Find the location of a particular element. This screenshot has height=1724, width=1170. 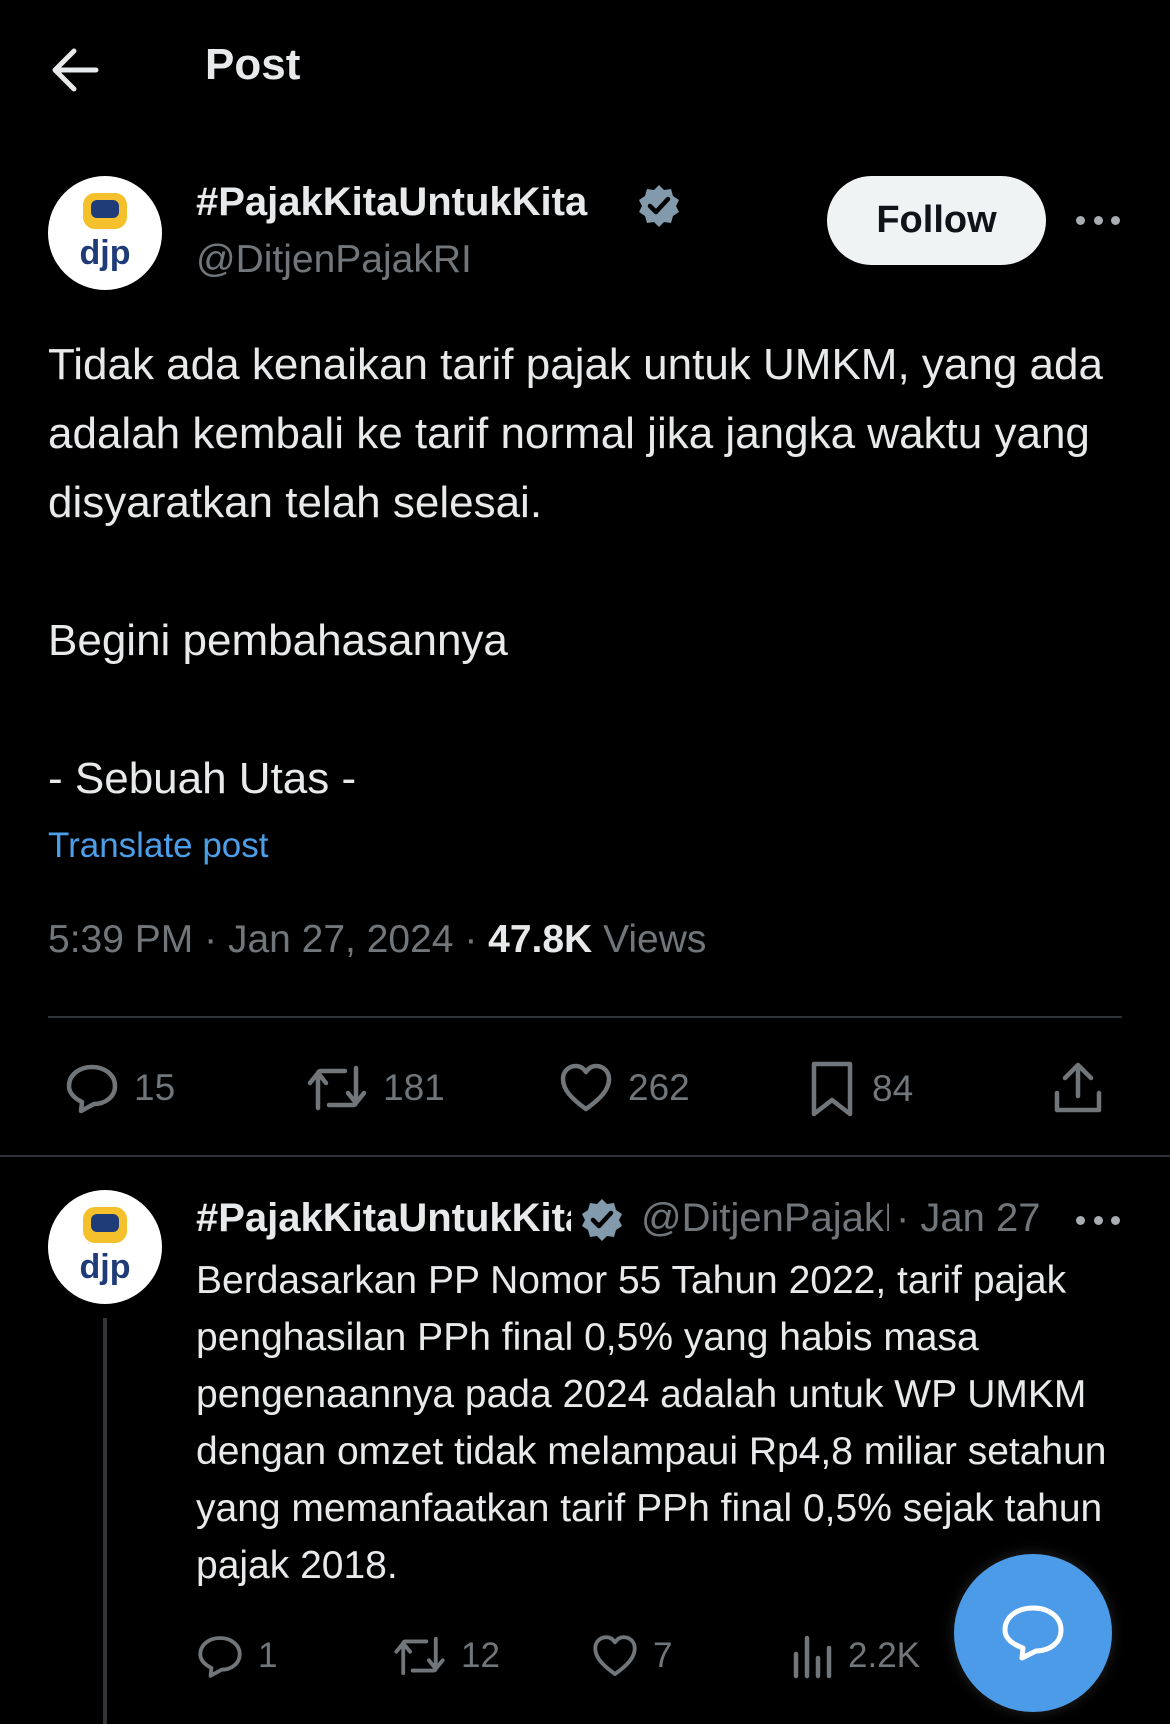

post-time: 5:39 PM is located at coordinates (120, 939).